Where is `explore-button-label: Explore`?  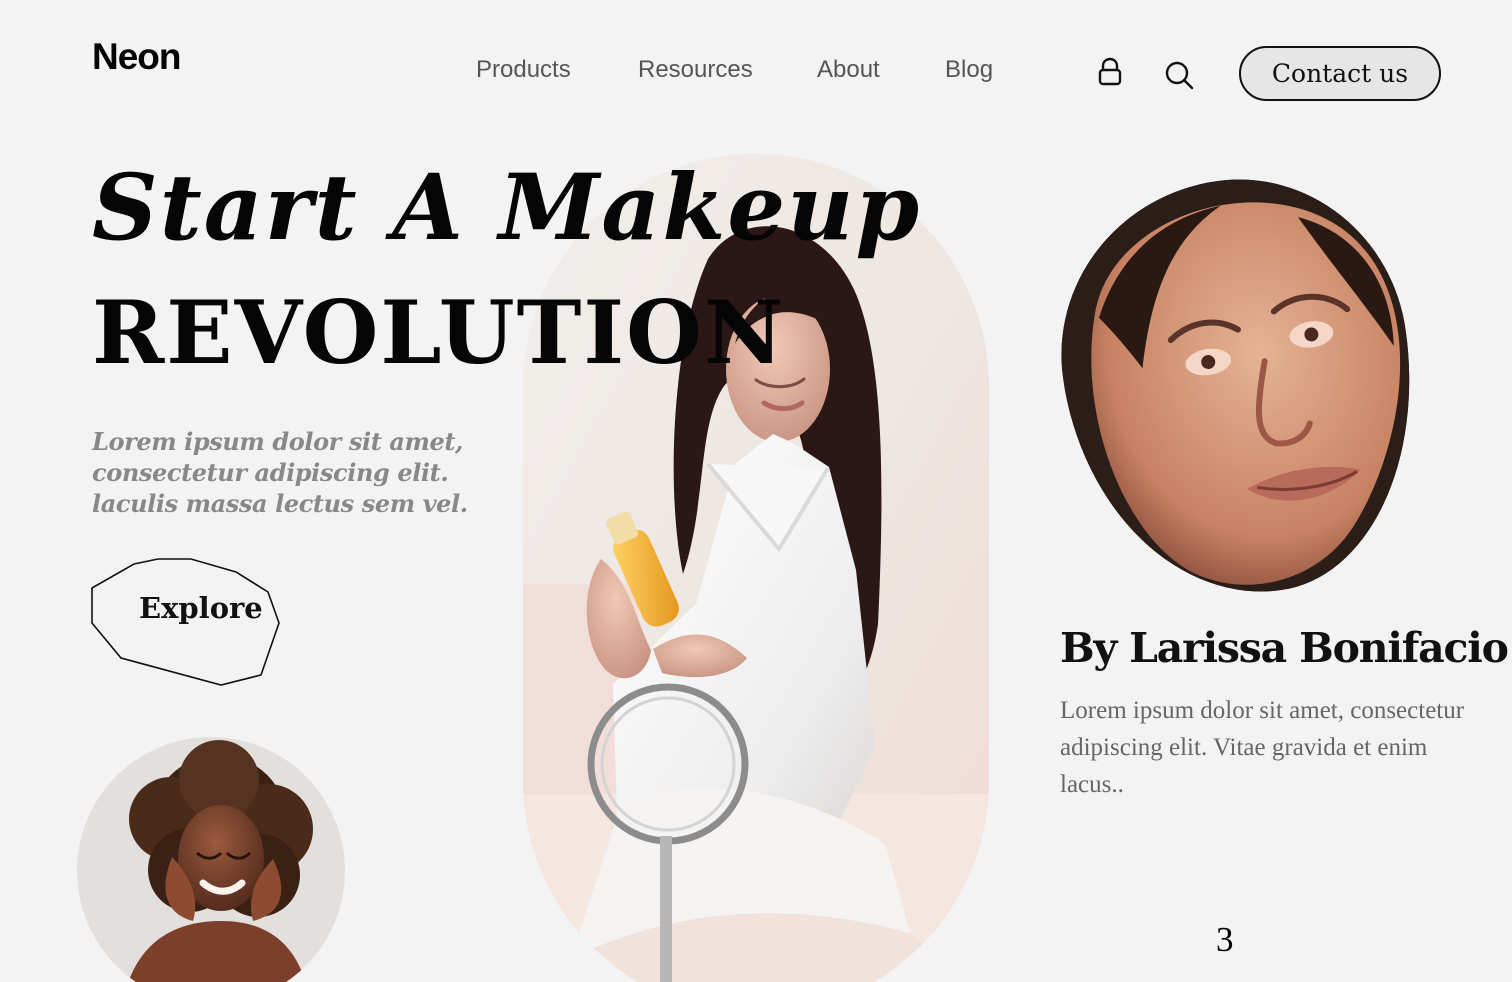 explore-button-label: Explore is located at coordinates (201, 608).